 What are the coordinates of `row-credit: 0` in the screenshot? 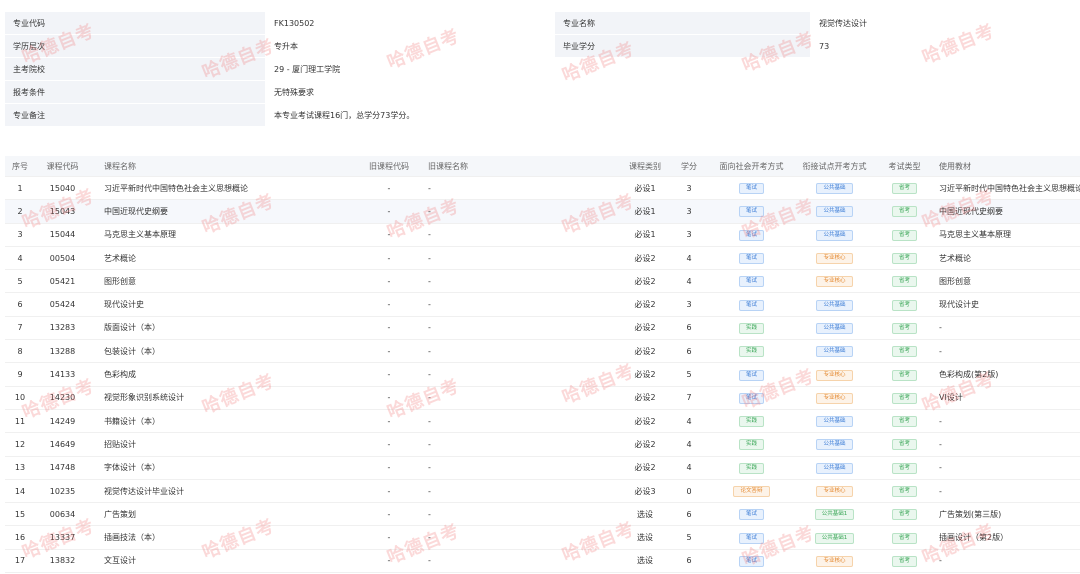 It's located at (689, 491).